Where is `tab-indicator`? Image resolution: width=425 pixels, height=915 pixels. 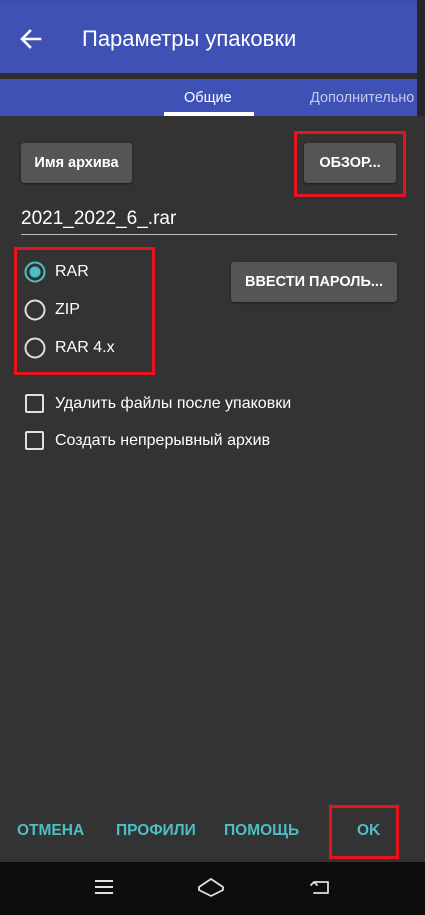 tab-indicator is located at coordinates (209, 114).